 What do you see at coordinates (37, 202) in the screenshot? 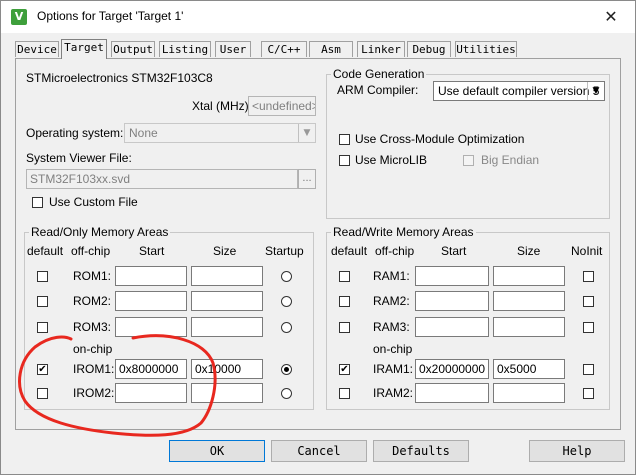
I see `use-custom-file-checkbox` at bounding box center [37, 202].